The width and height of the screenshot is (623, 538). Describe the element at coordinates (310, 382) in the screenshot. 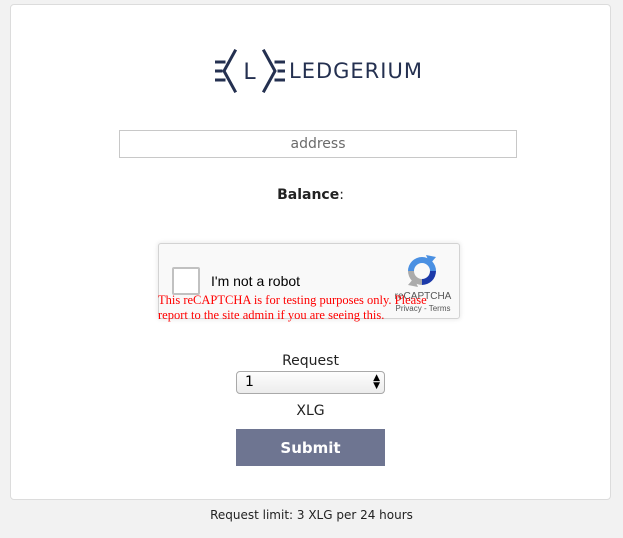

I see `request-amount-select: 1 ▲ ▼` at that location.